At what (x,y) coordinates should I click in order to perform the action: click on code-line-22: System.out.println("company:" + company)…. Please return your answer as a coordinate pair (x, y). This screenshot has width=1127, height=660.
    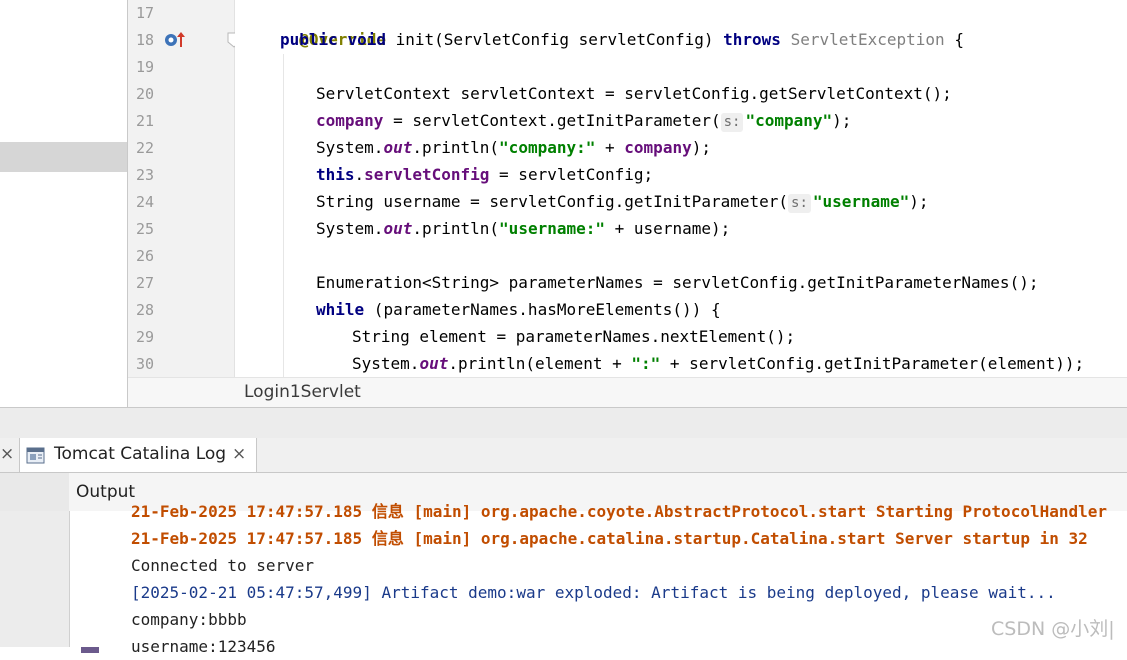
    Looking at the image, I should click on (513, 147).